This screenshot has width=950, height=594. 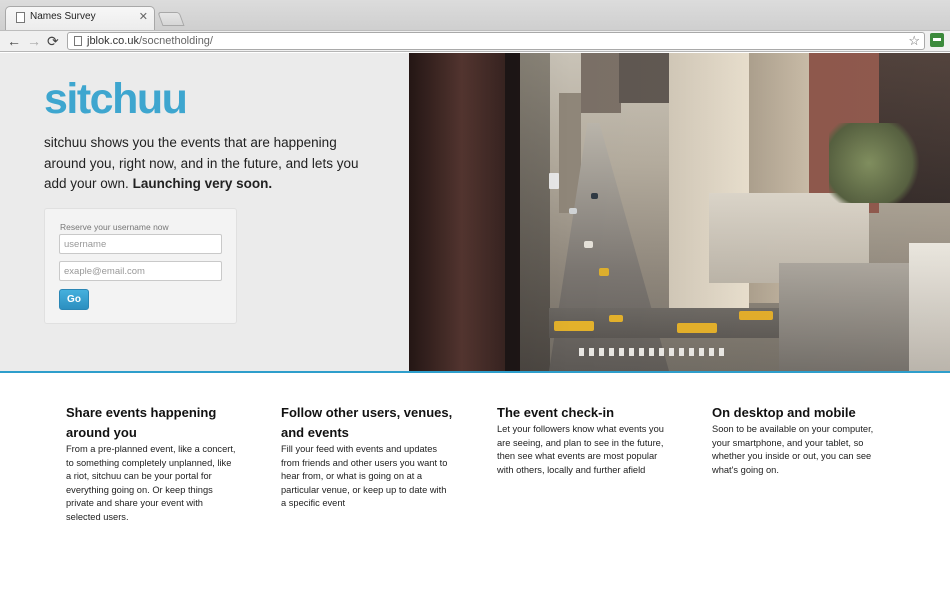 I want to click on back-button: ←, so click(x=14, y=41).